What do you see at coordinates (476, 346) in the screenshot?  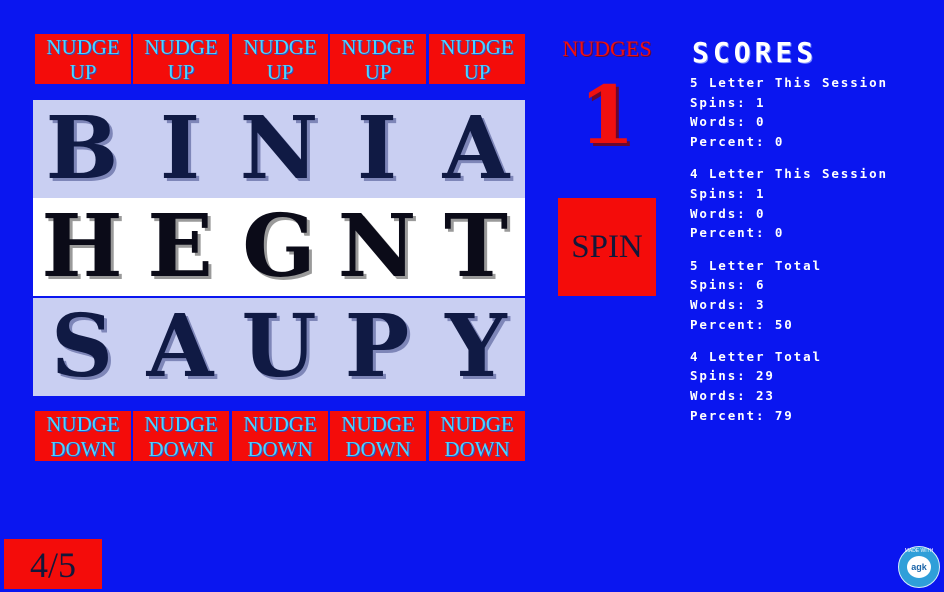 I see `reel-letter: Y` at bounding box center [476, 346].